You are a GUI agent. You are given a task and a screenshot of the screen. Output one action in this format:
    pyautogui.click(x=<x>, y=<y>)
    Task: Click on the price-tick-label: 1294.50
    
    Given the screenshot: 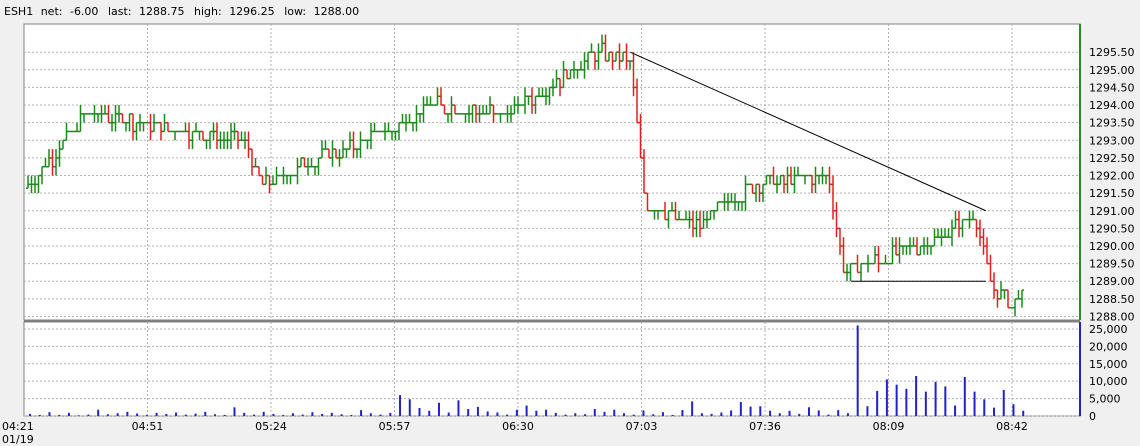 What is the action you would take?
    pyautogui.click(x=1112, y=87)
    